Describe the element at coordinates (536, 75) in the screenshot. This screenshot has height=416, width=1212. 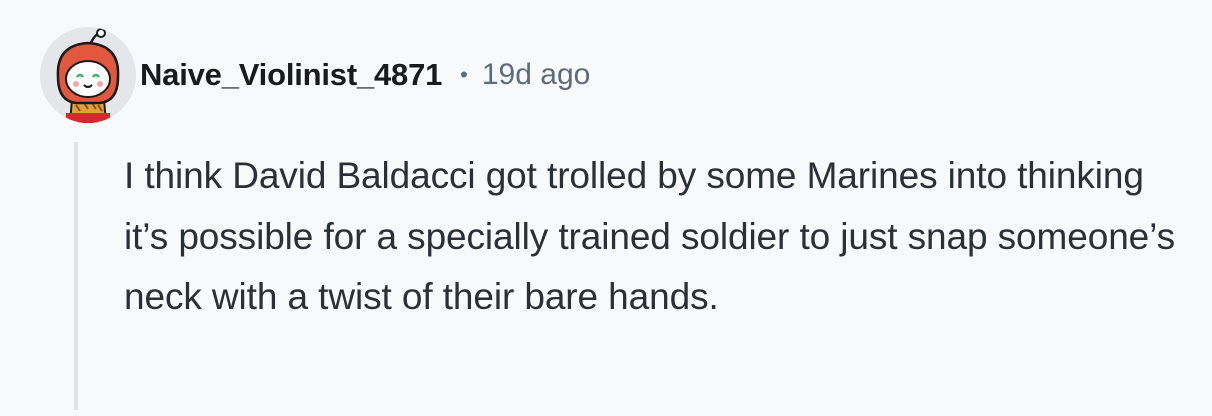
I see `timestamp-link: 19d ago` at that location.